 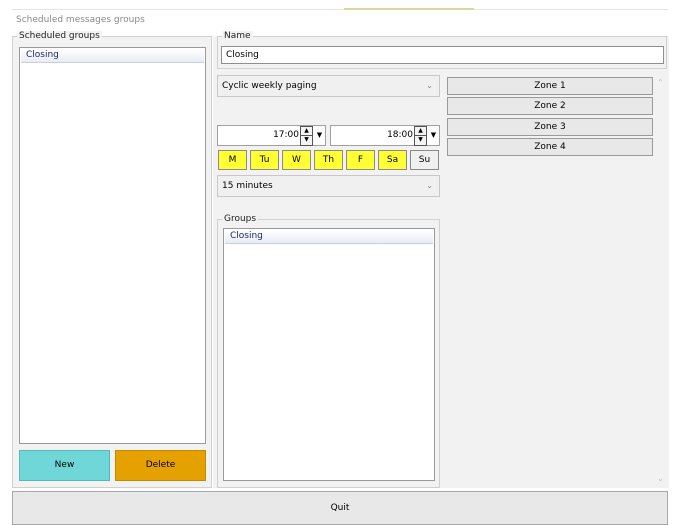 What do you see at coordinates (59, 36) in the screenshot?
I see `scheduled-groups-legend: Scheduled groups` at bounding box center [59, 36].